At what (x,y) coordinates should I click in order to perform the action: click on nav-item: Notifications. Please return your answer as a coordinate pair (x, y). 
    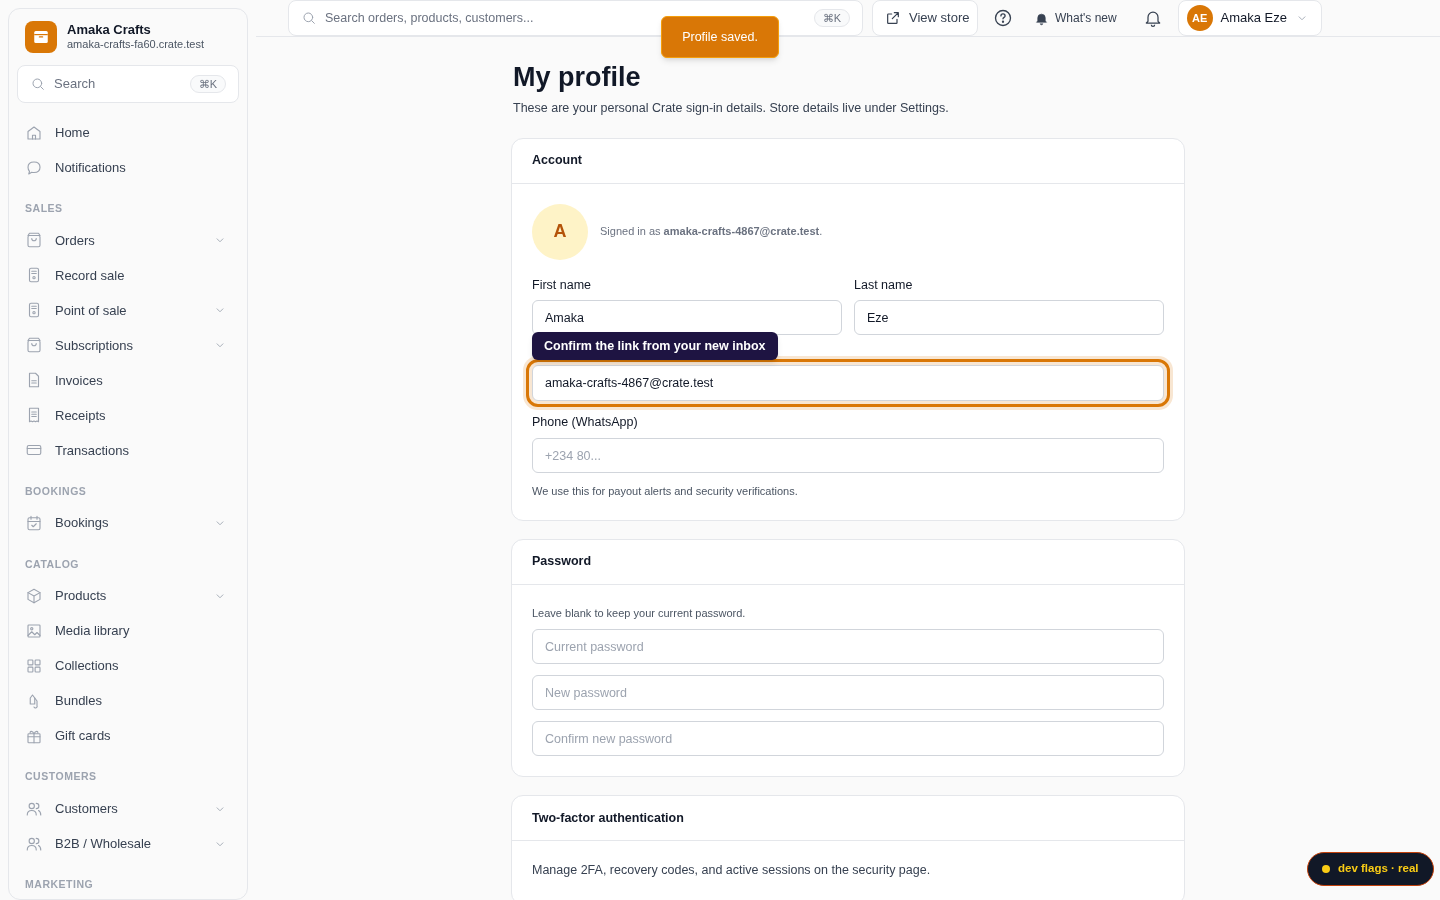
    Looking at the image, I should click on (128, 167).